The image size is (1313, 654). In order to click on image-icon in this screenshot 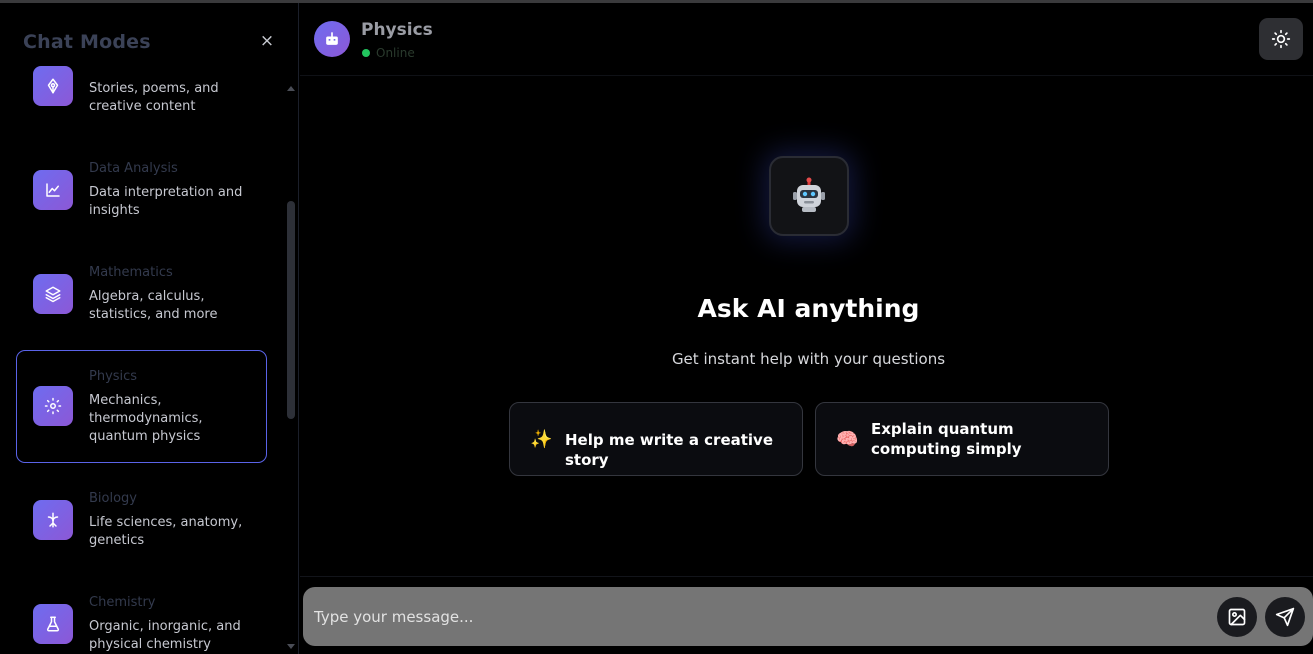, I will do `click(1237, 617)`.